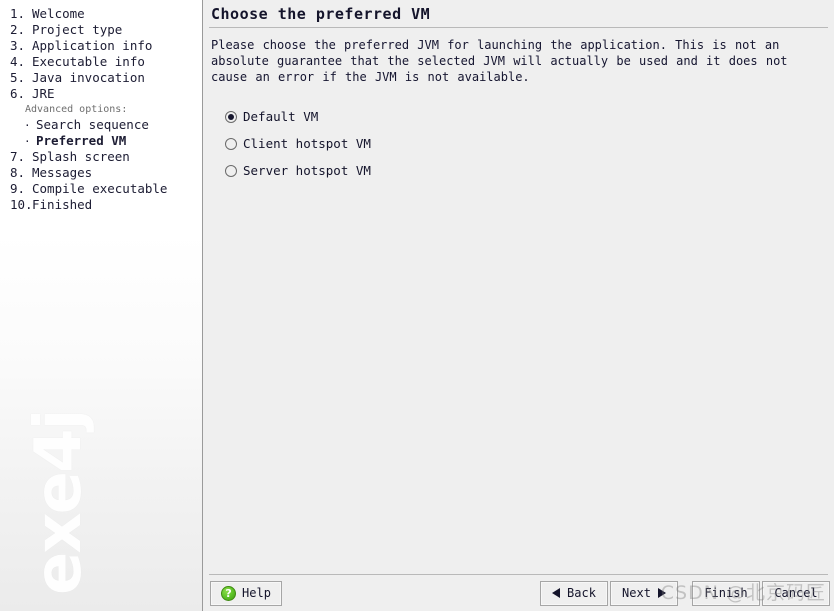 The image size is (834, 611). What do you see at coordinates (101, 14) in the screenshot?
I see `sidebar-step-welcome: 1. Welcome` at bounding box center [101, 14].